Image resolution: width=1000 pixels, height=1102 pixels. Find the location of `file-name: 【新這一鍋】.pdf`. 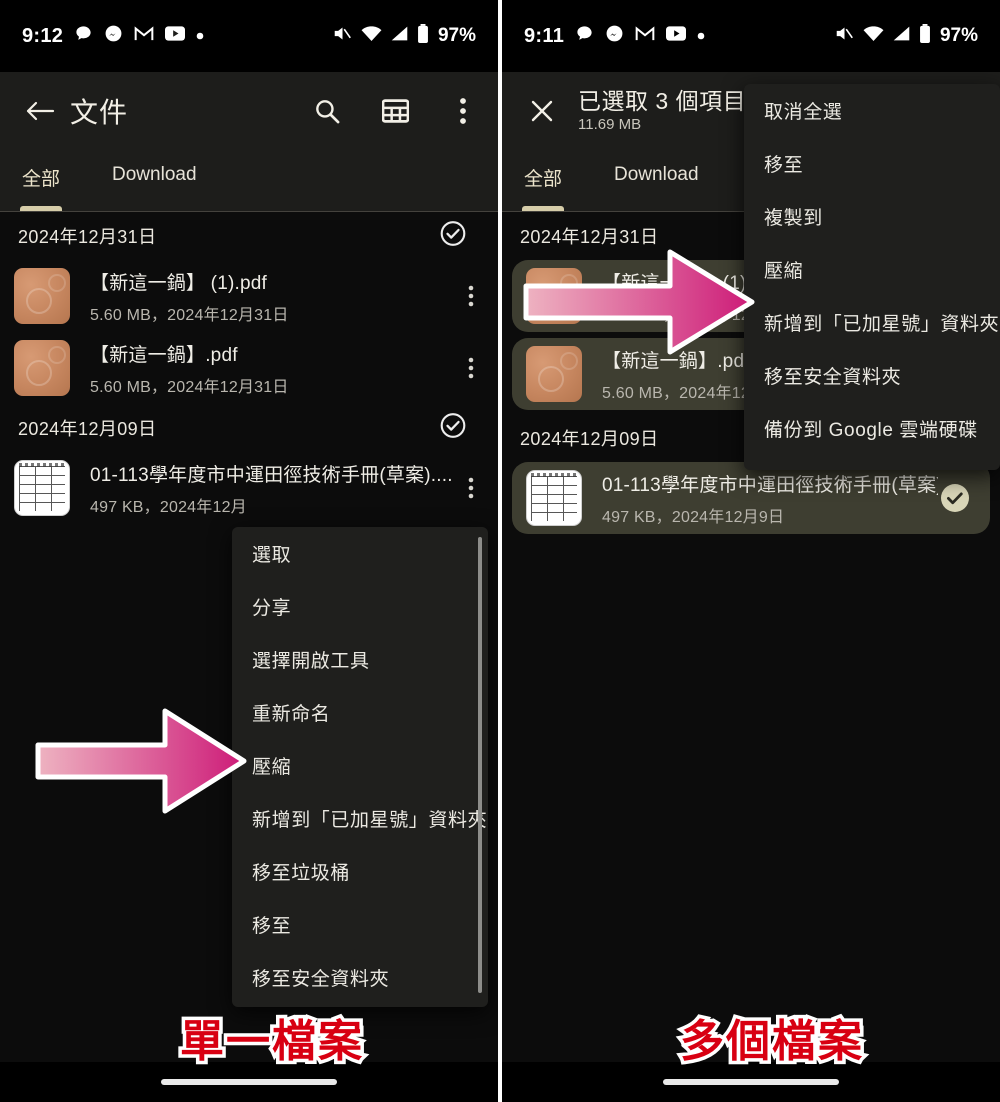

file-name: 【新這一鍋】.pdf is located at coordinates (164, 355).